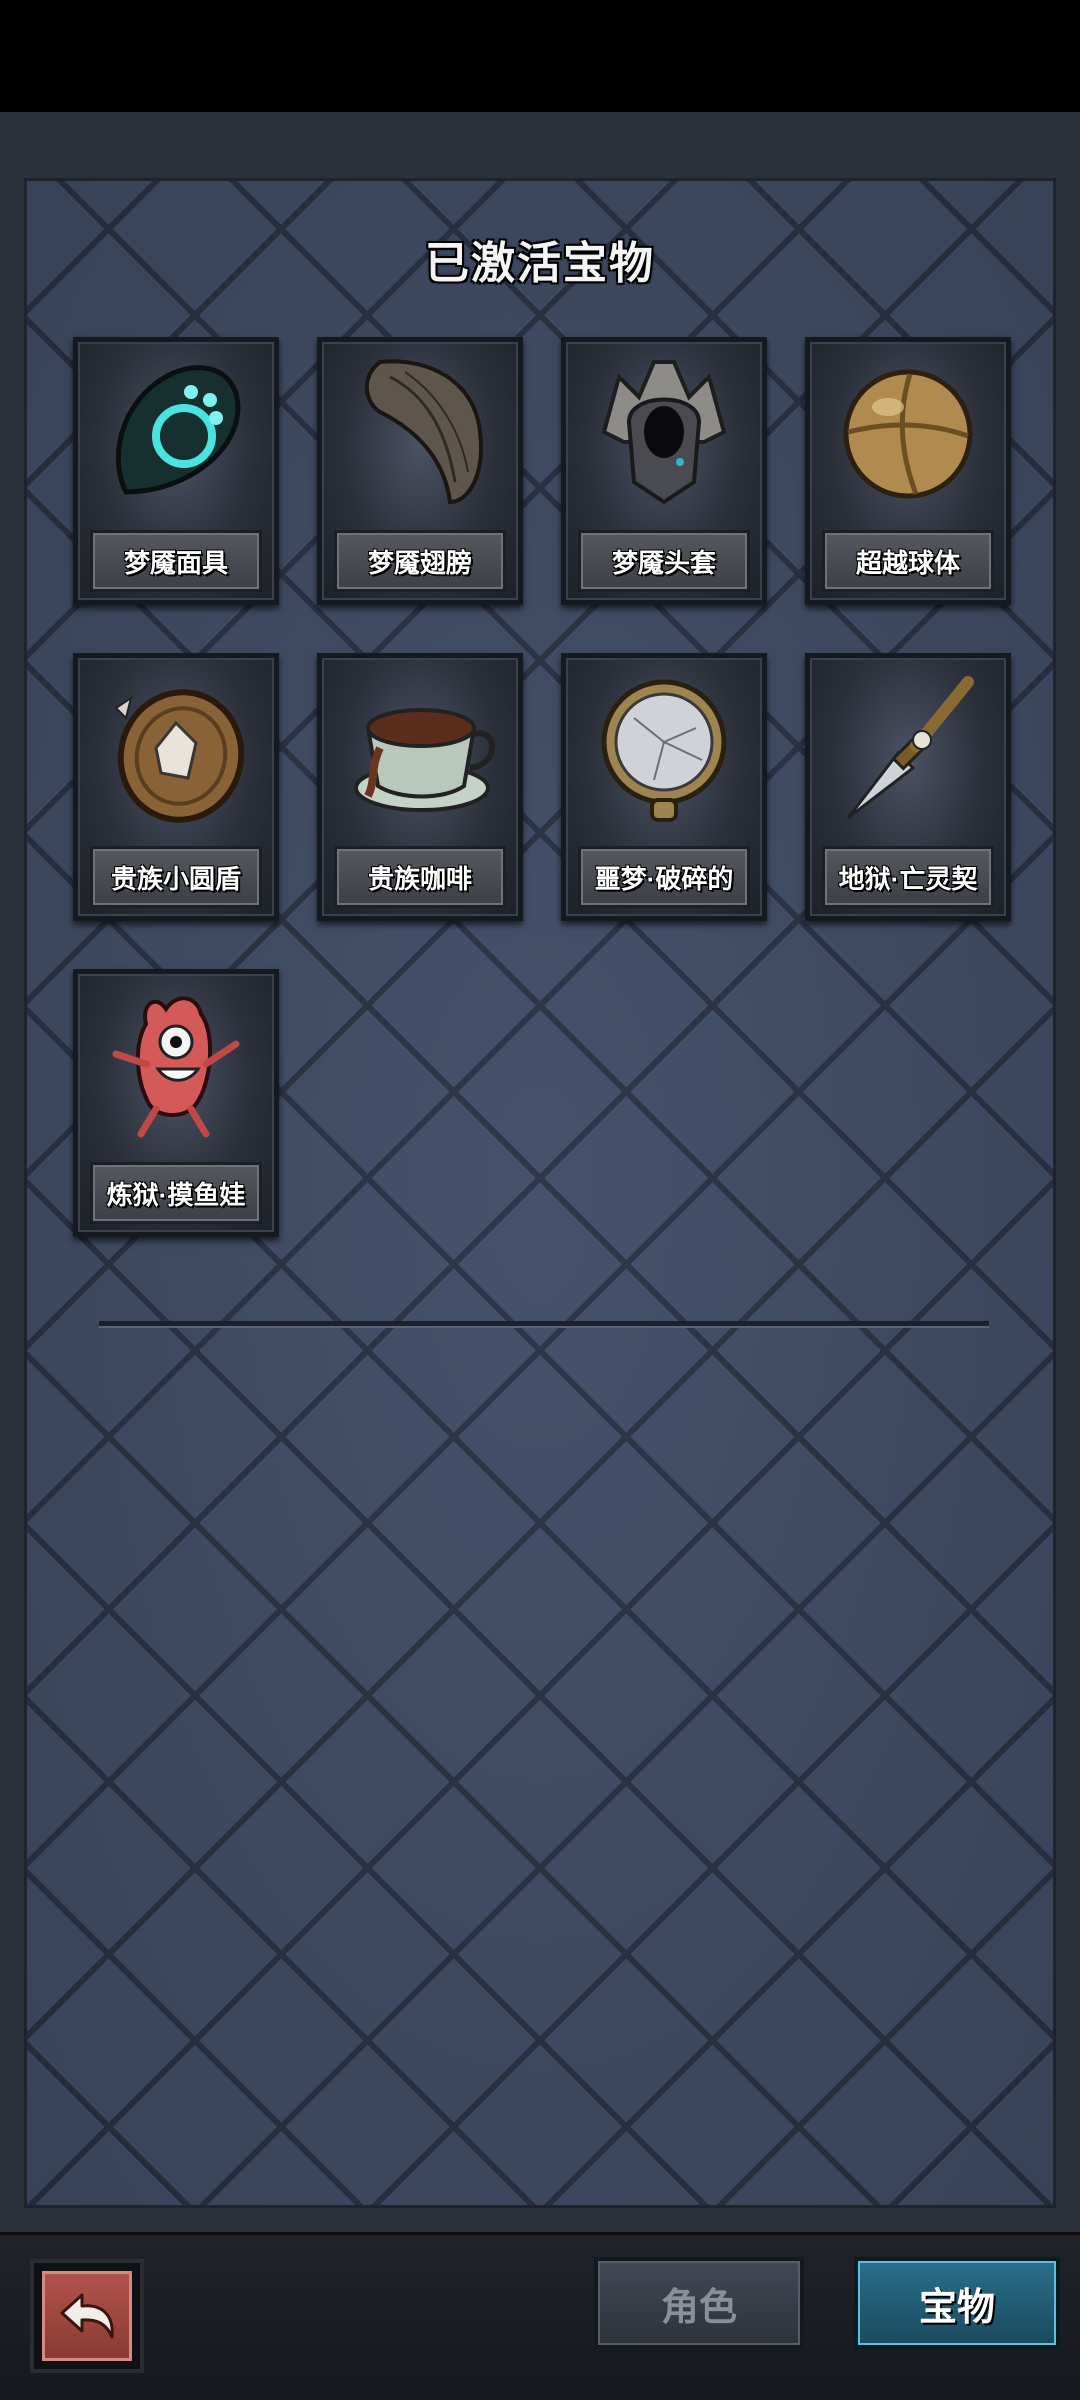 The height and width of the screenshot is (2400, 1080). Describe the element at coordinates (176, 1067) in the screenshot. I see `pink-creature-doll-icon` at that location.